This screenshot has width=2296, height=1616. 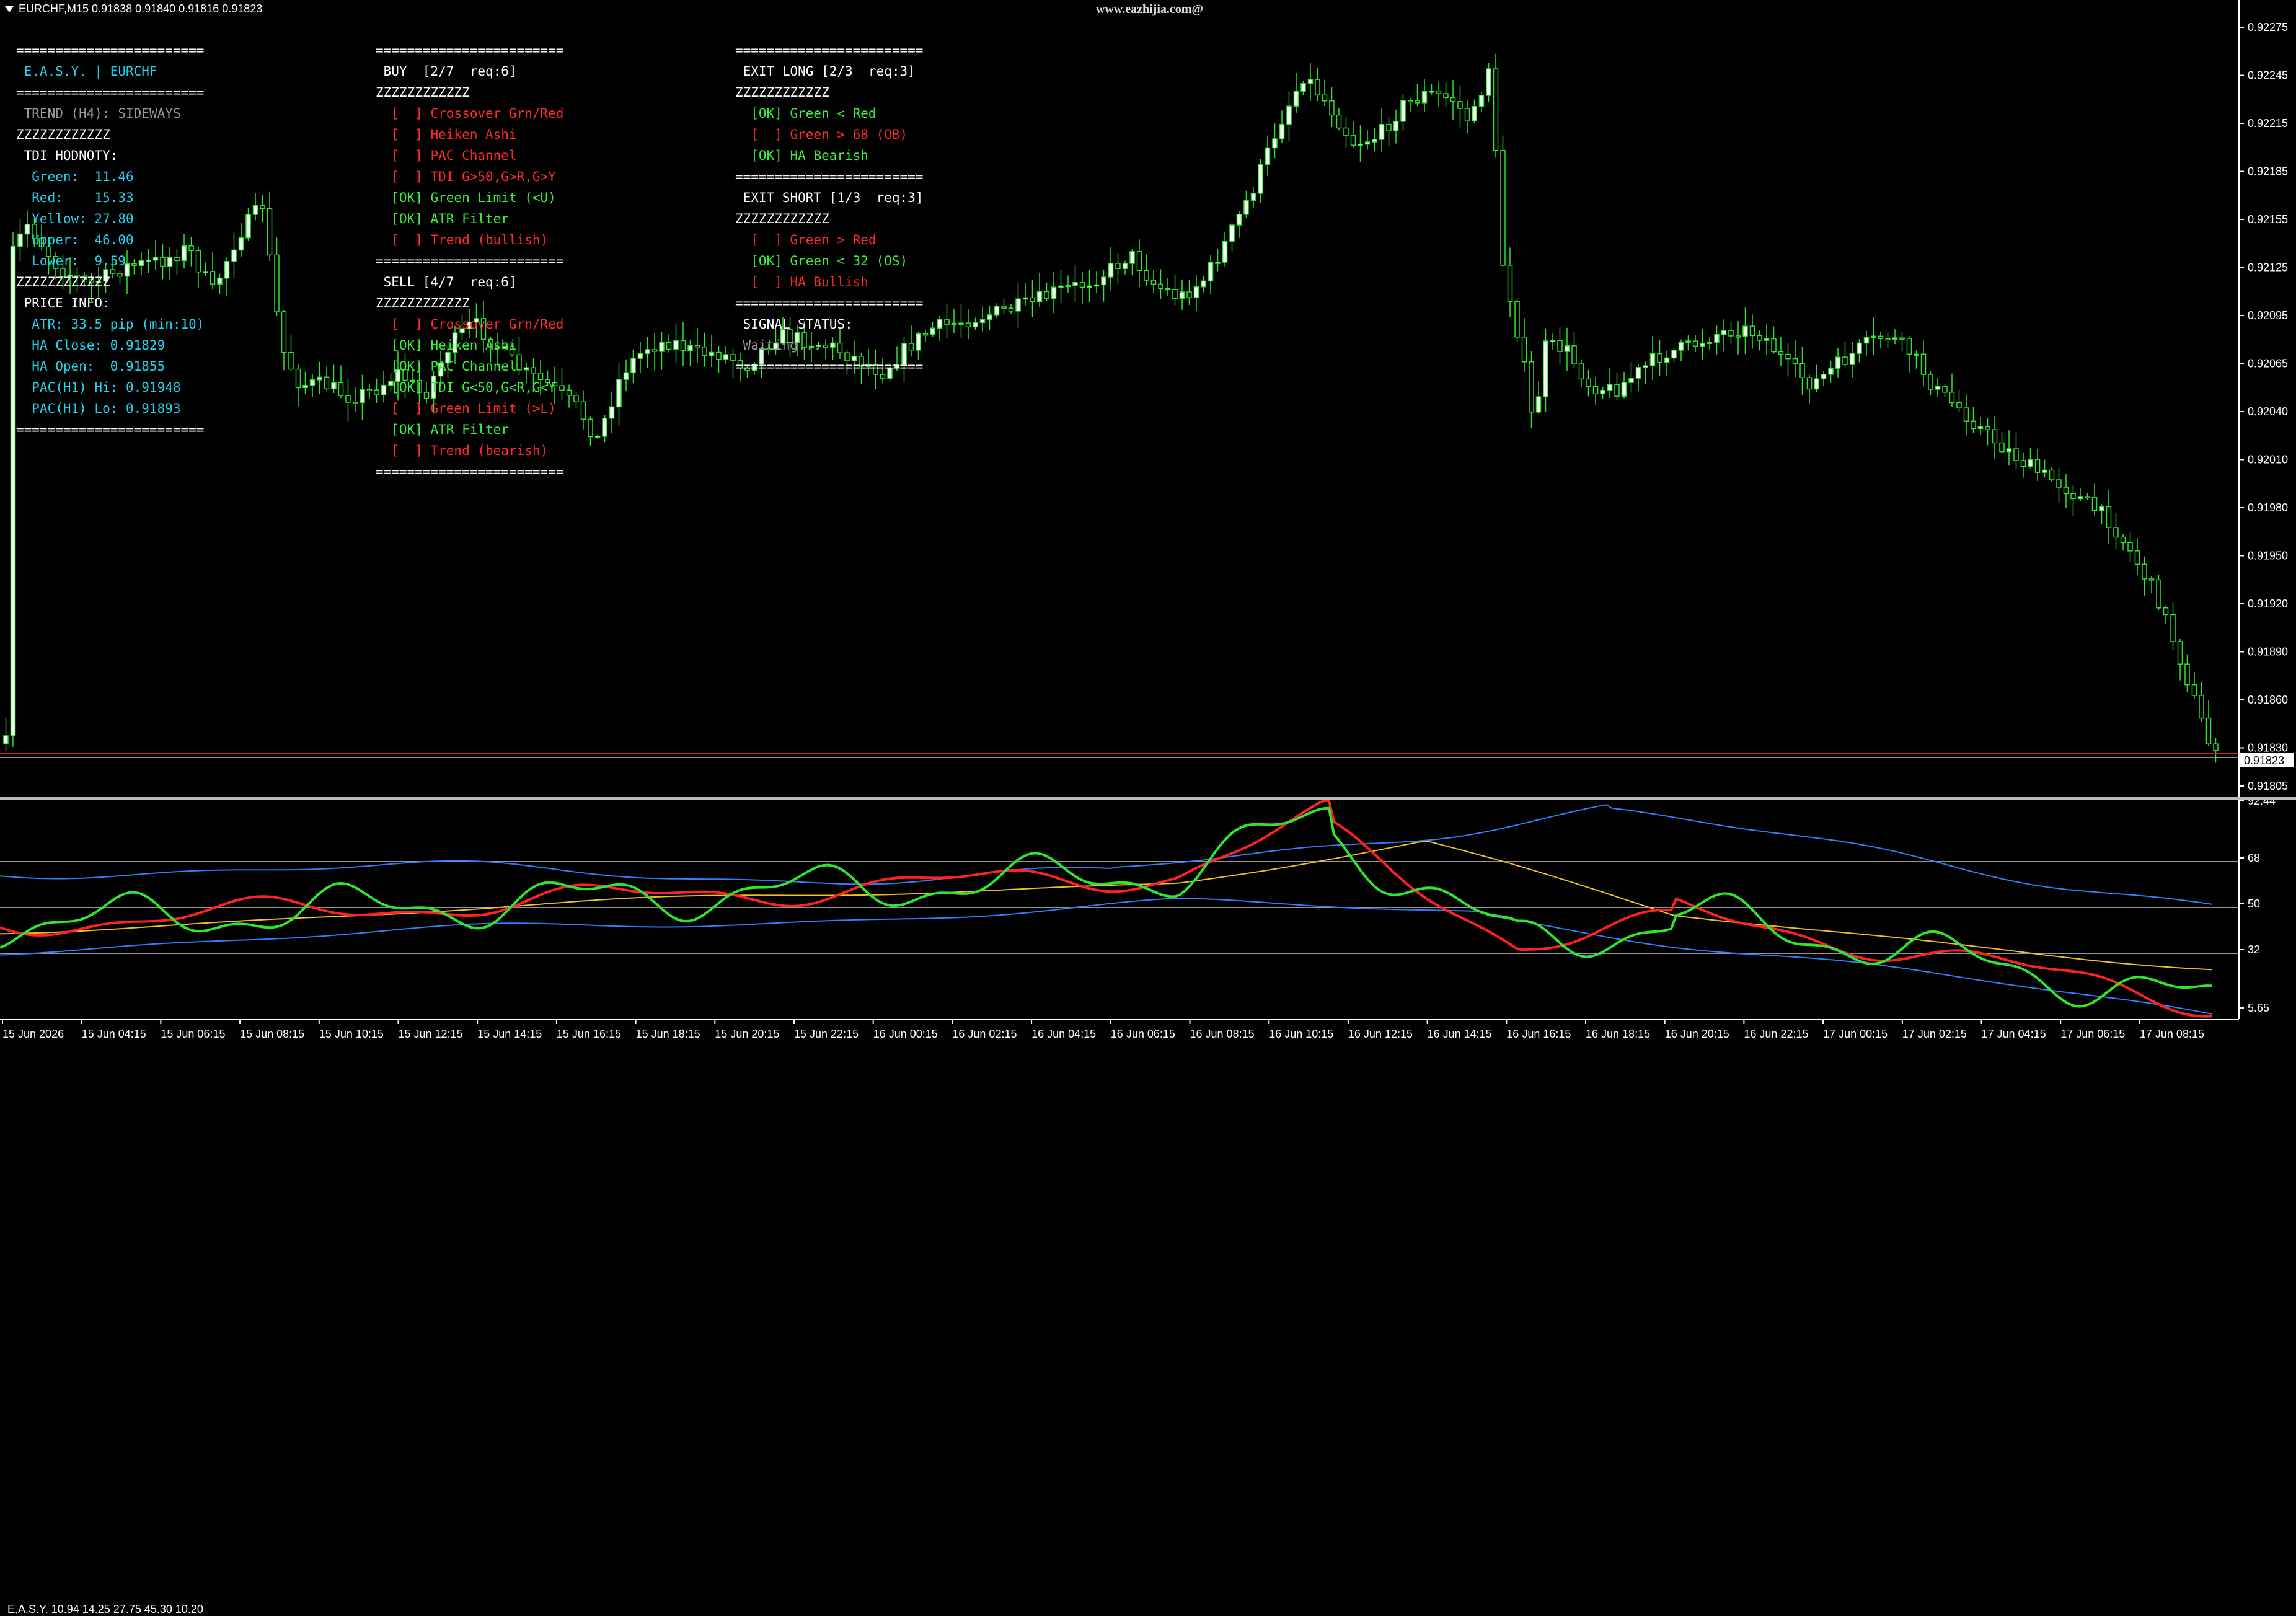 What do you see at coordinates (446, 134) in the screenshot?
I see `info-line: [ ] Heiken Ashi` at bounding box center [446, 134].